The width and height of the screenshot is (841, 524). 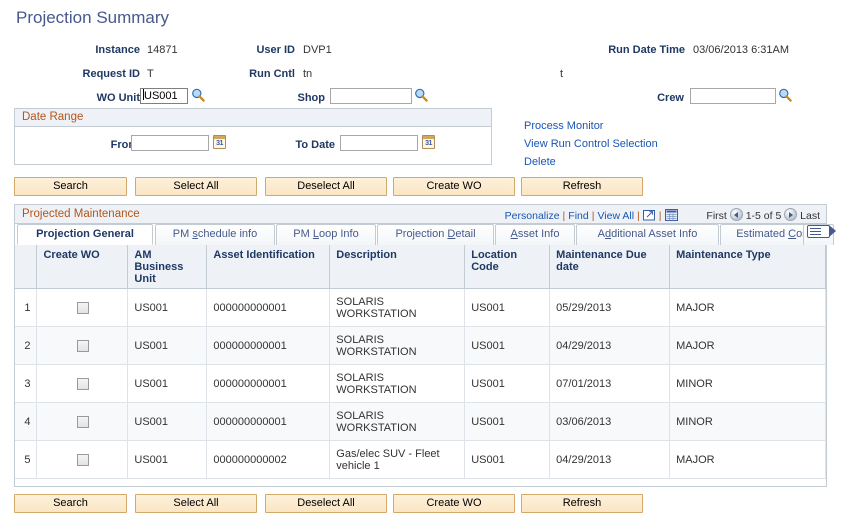 What do you see at coordinates (70, 503) in the screenshot?
I see `search-button-bottom: Search` at bounding box center [70, 503].